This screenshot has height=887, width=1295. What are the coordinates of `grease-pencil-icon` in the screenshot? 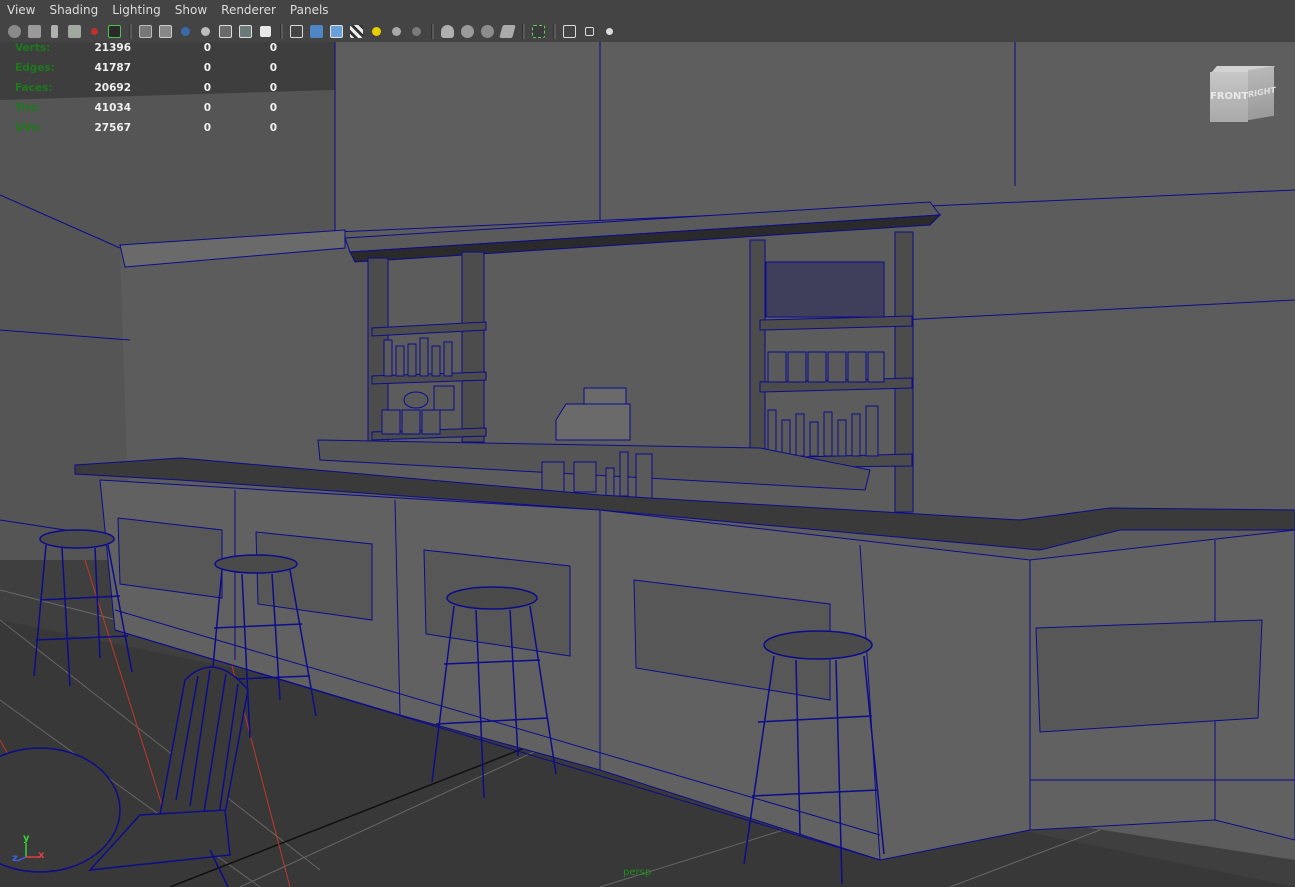 It's located at (114, 31).